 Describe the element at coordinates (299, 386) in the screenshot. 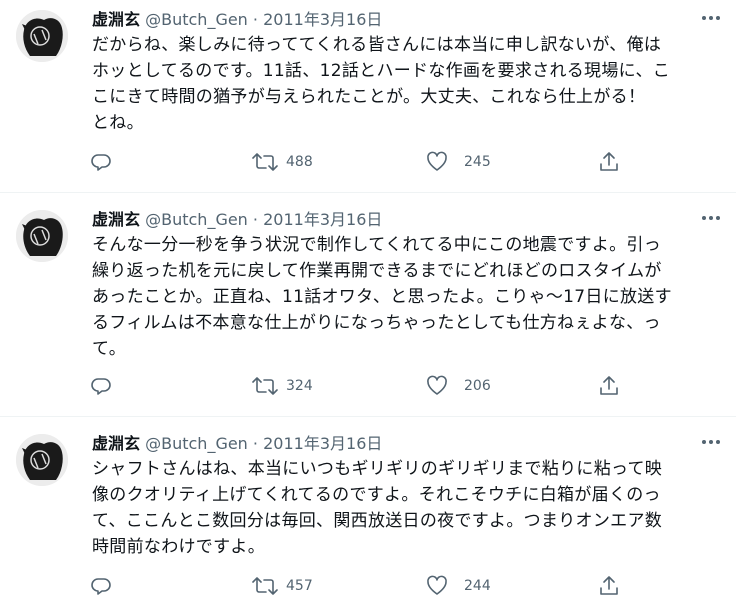

I see `retweet-count: 324` at that location.